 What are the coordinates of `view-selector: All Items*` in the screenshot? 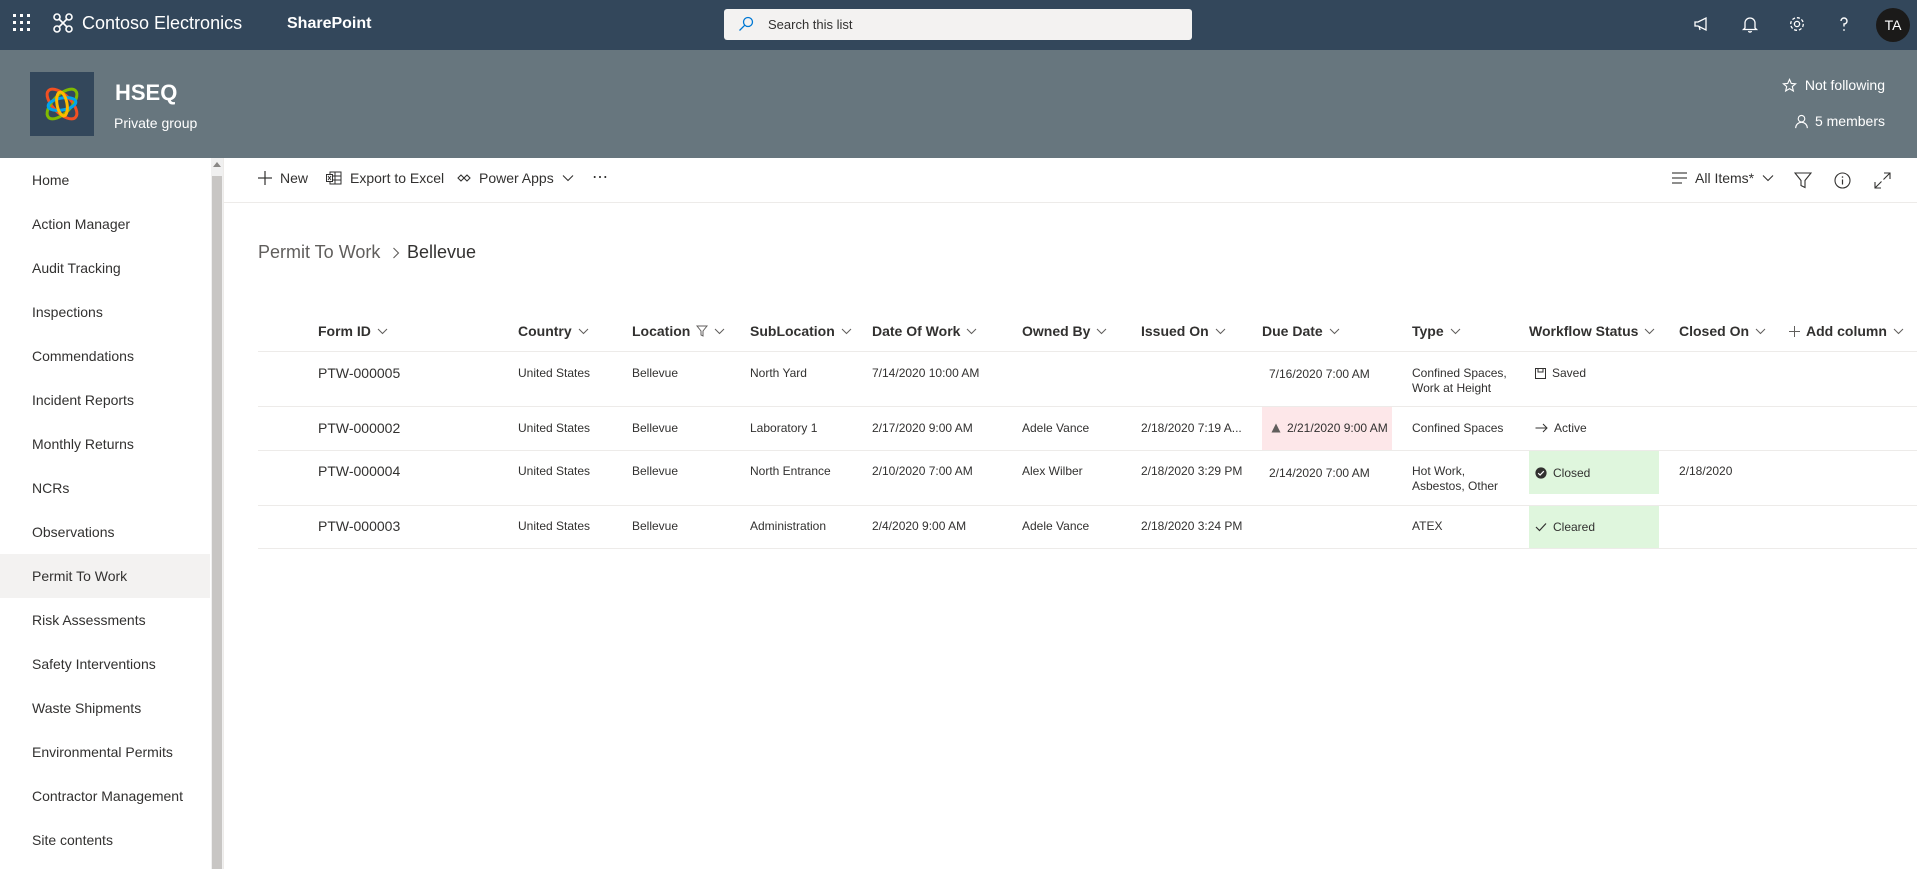 It's located at (1723, 178).